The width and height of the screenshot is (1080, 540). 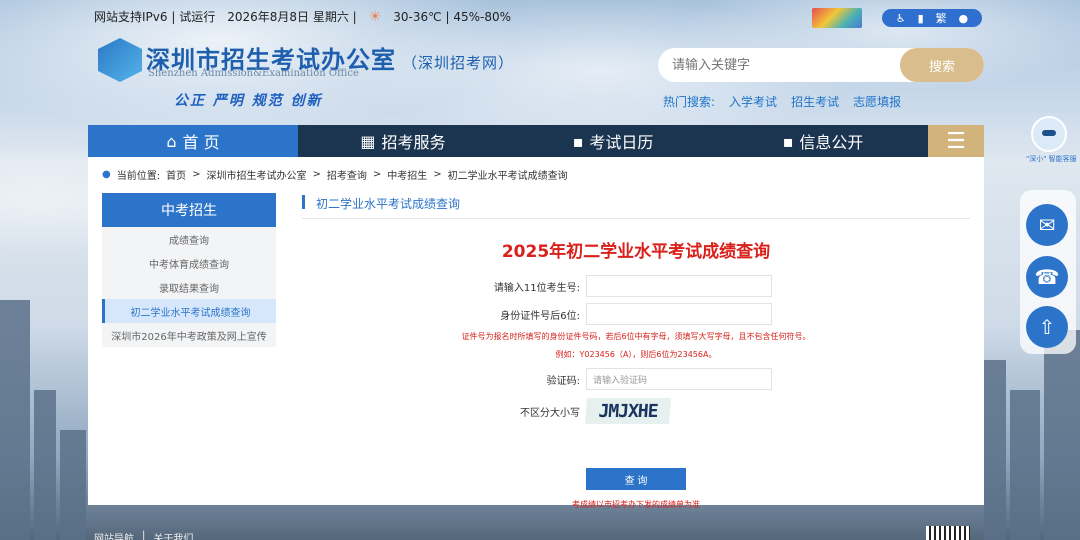 I want to click on captcha-input: 请输入验证码, so click(x=679, y=379).